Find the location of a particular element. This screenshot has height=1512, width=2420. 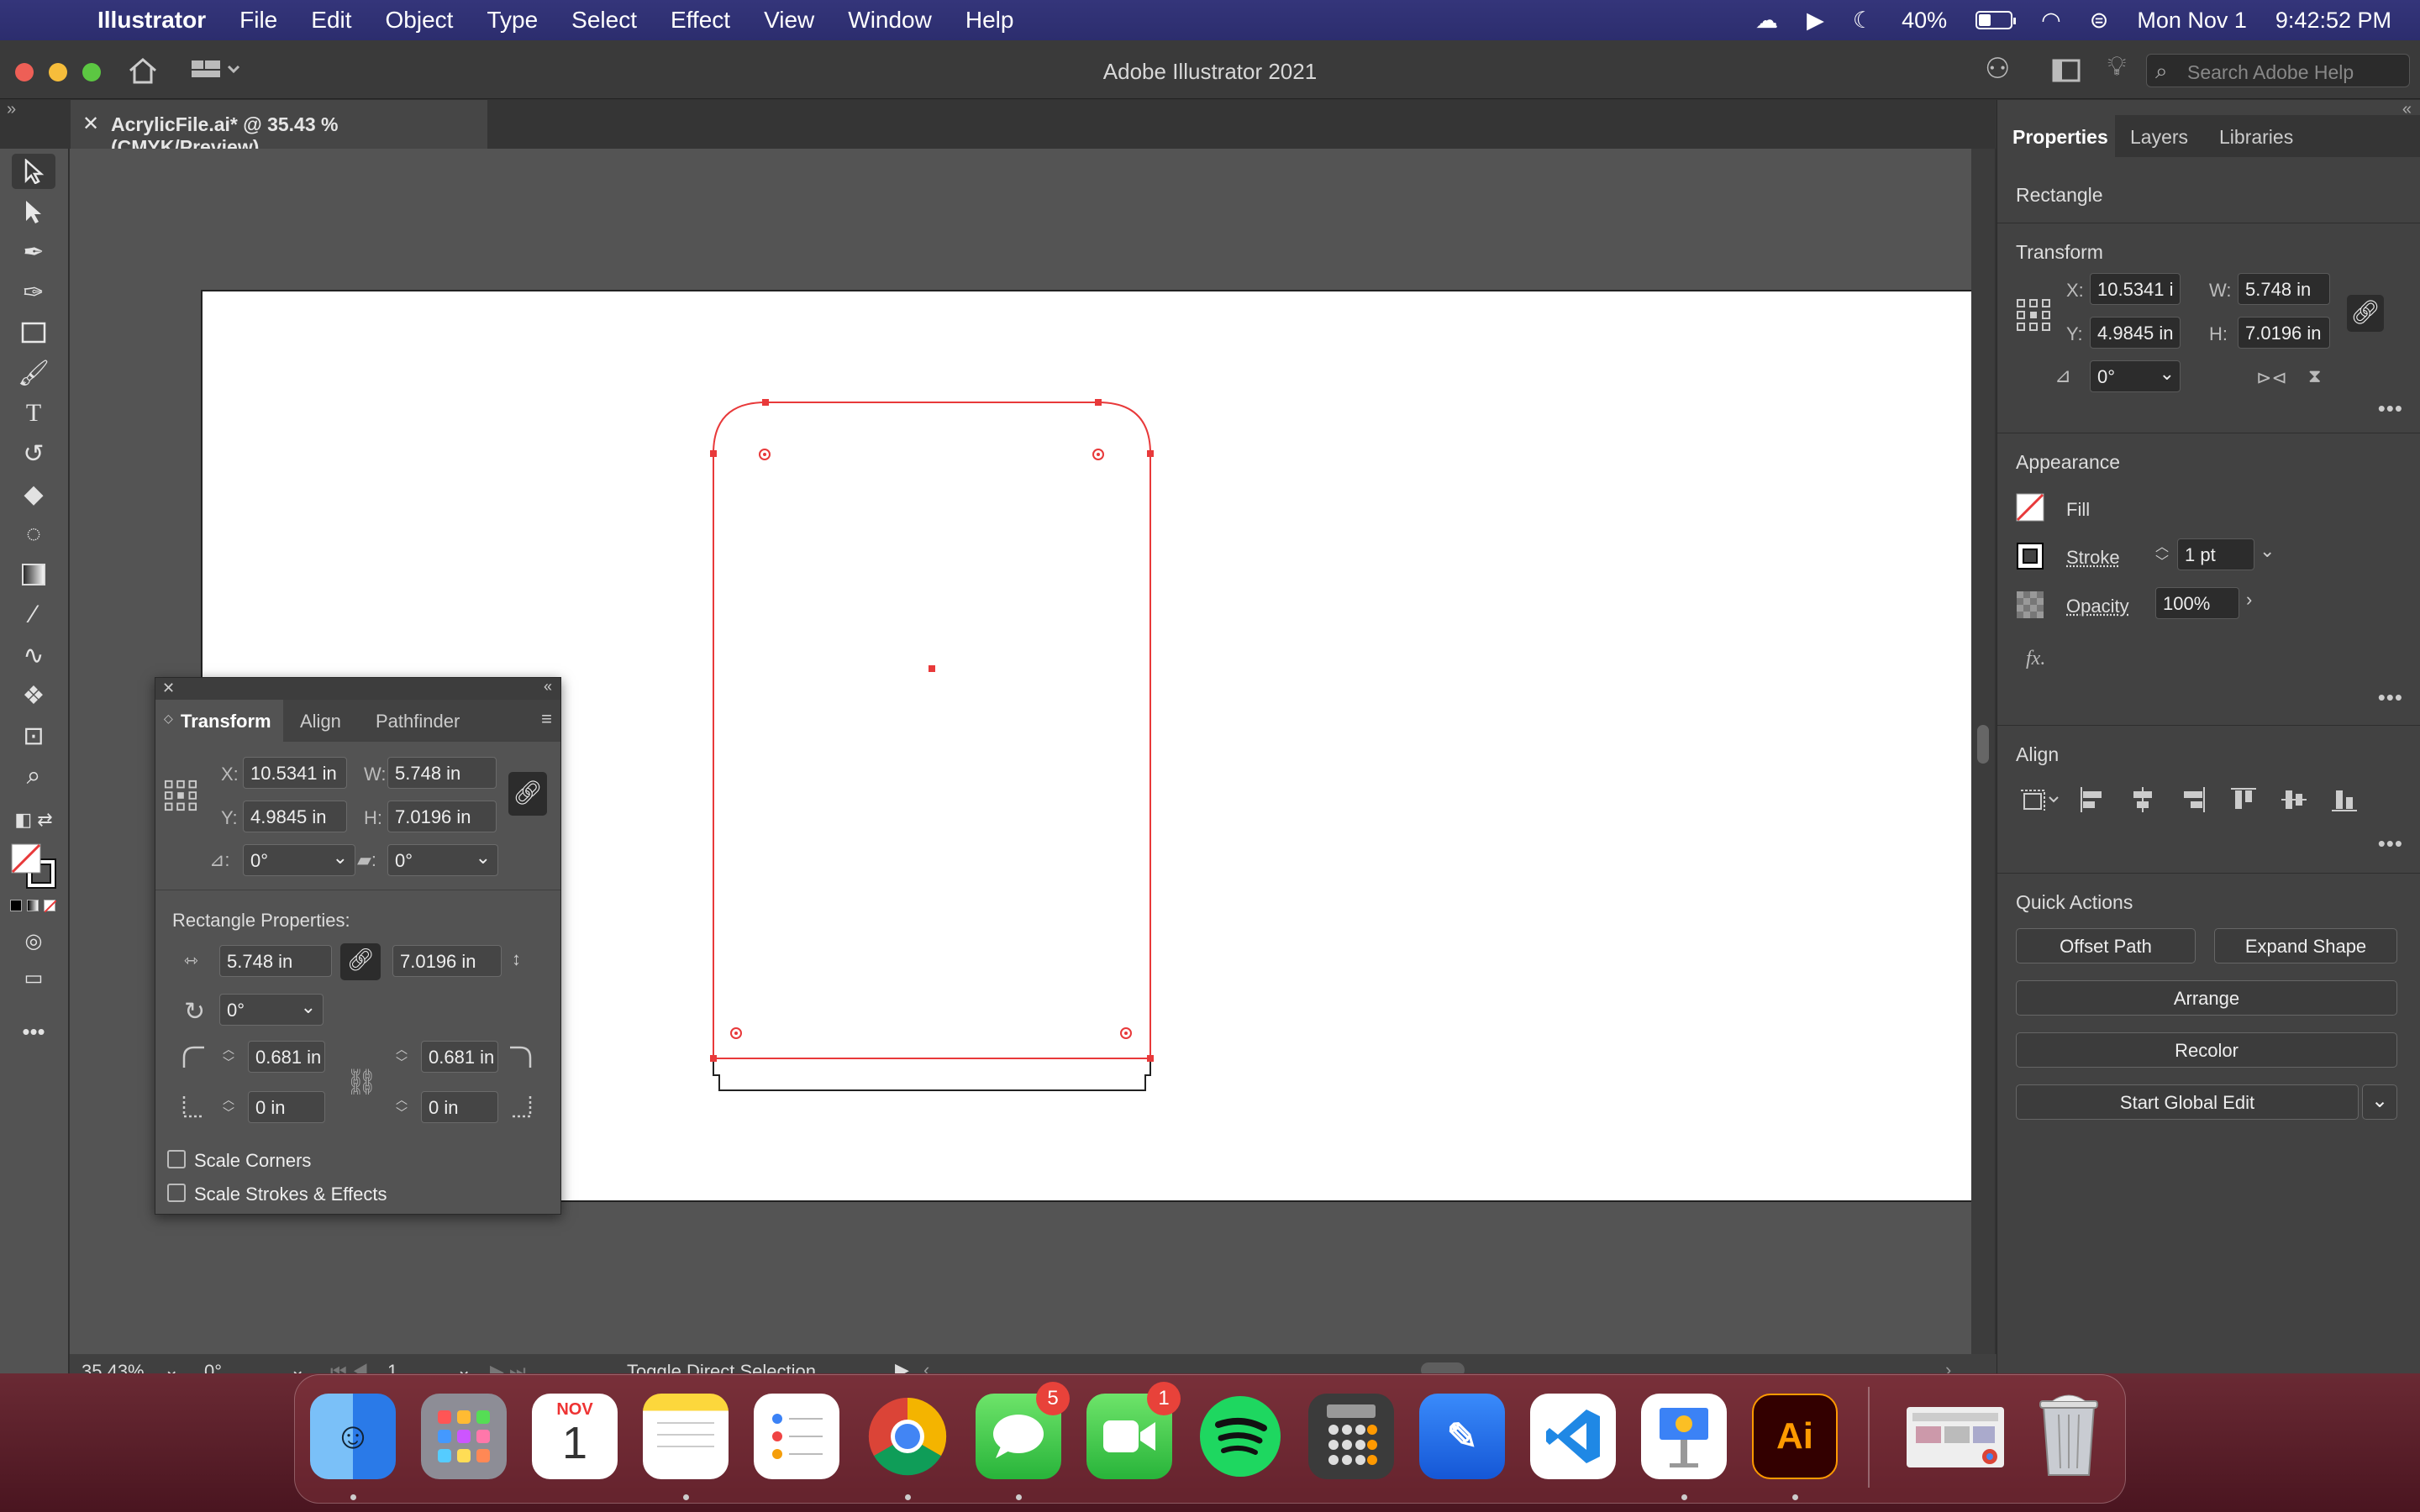

menu-edit: Edit is located at coordinates (331, 20).